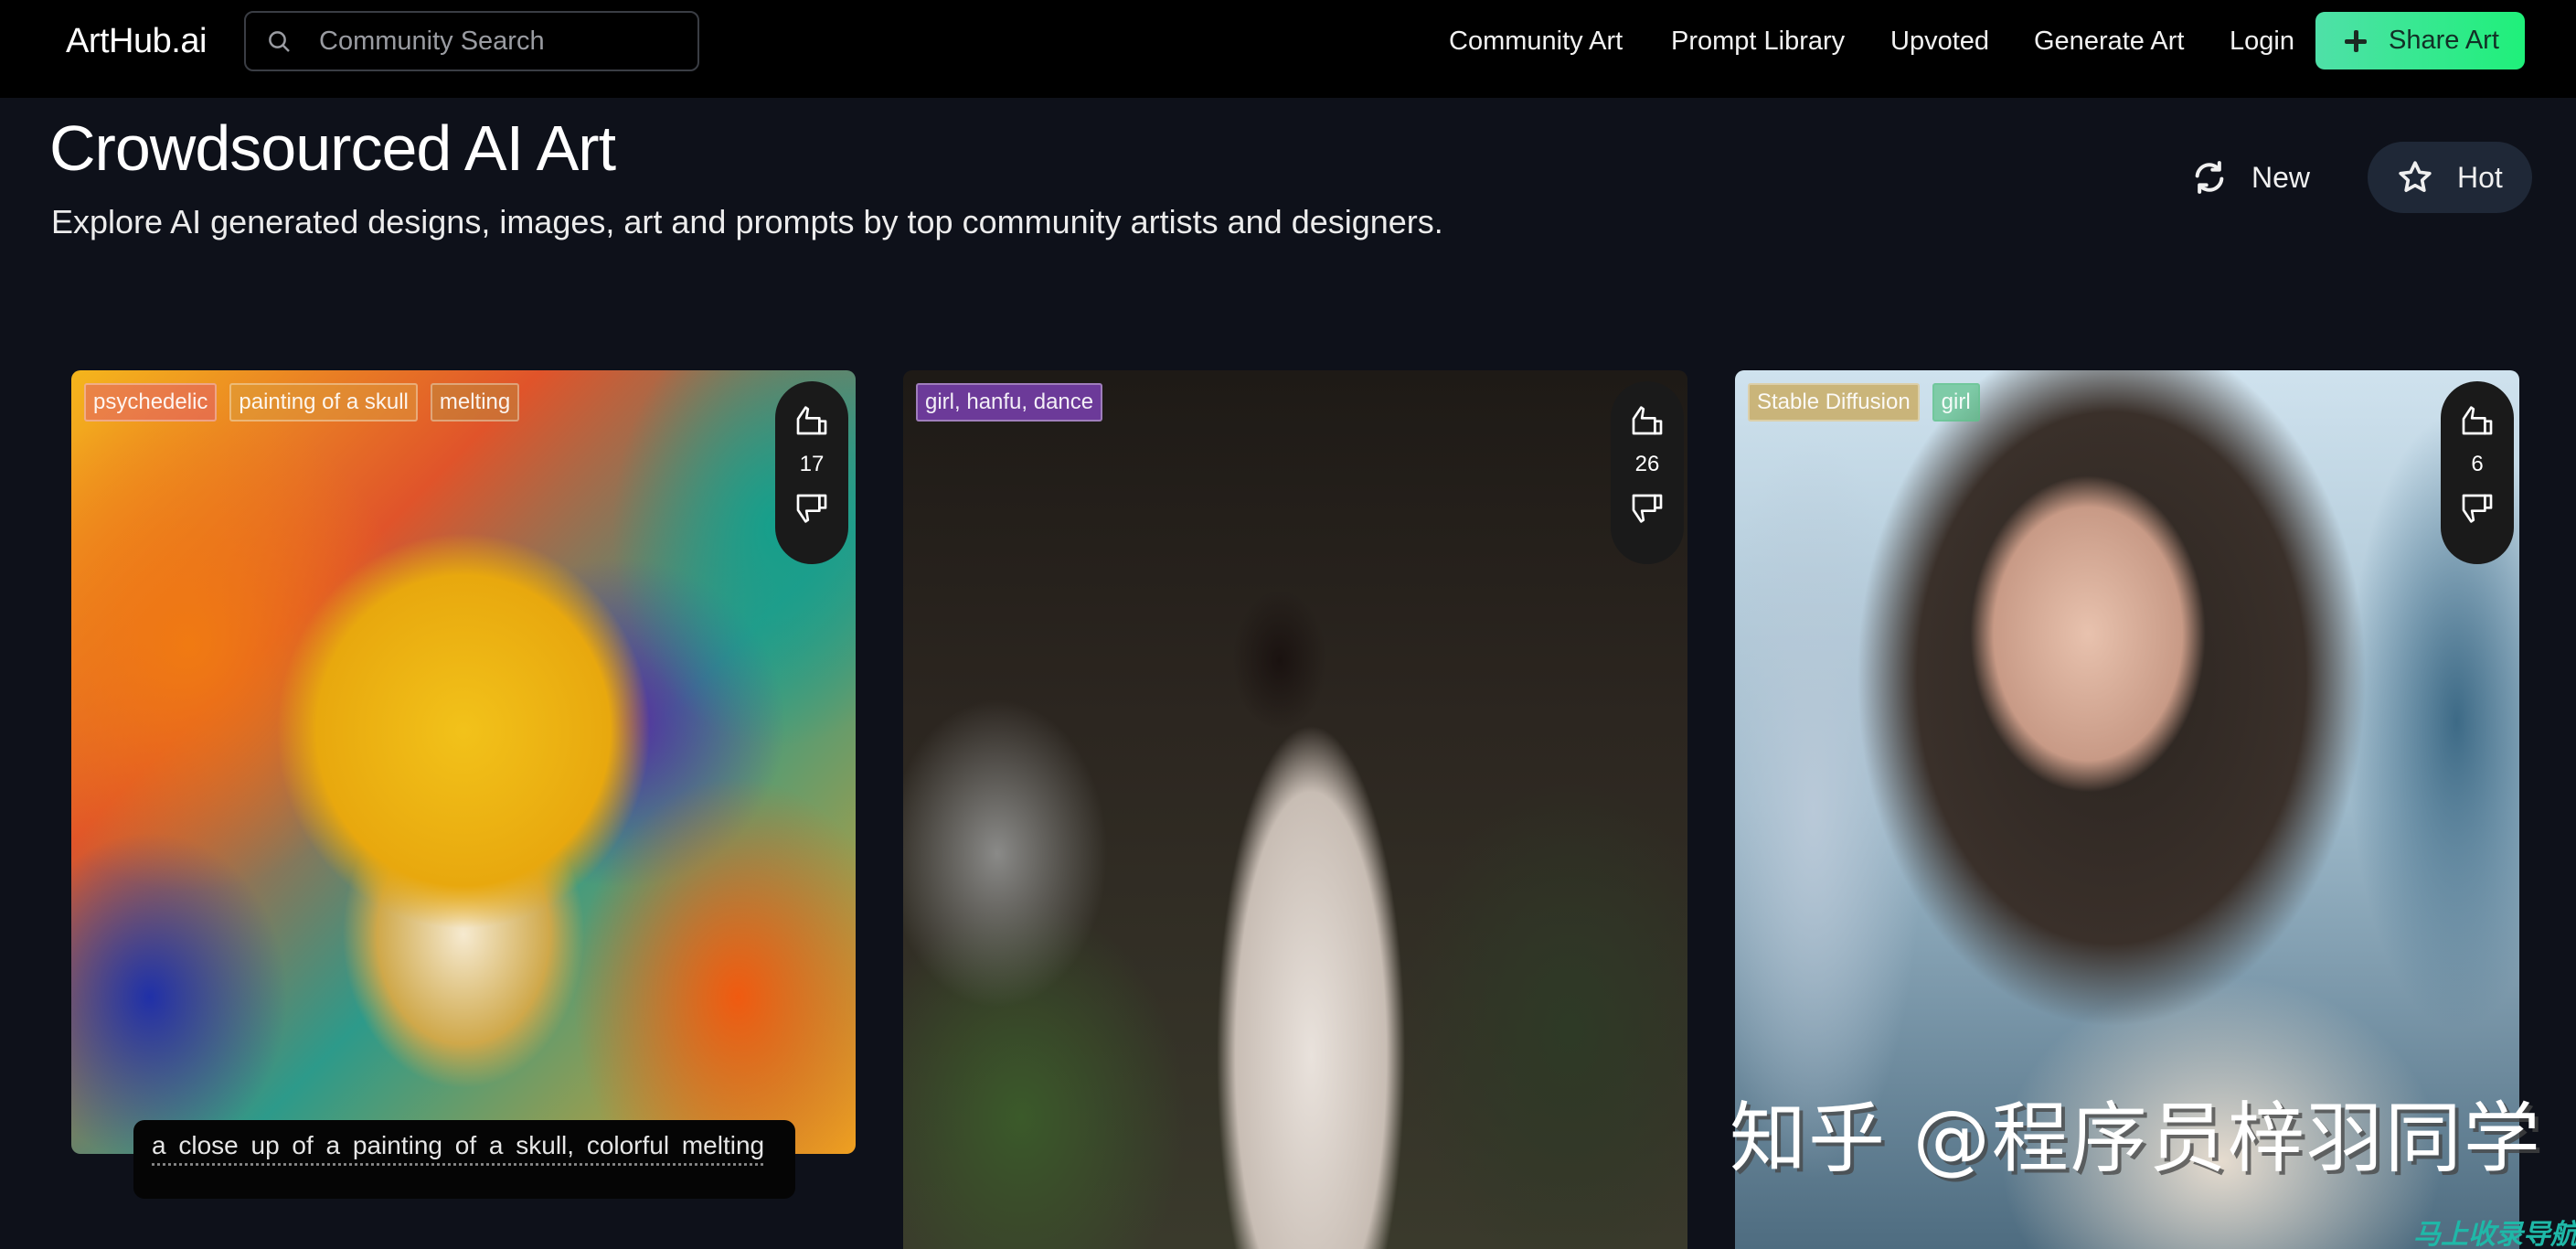 The height and width of the screenshot is (1249, 2576). Describe the element at coordinates (475, 403) in the screenshot. I see `tag: melting` at that location.